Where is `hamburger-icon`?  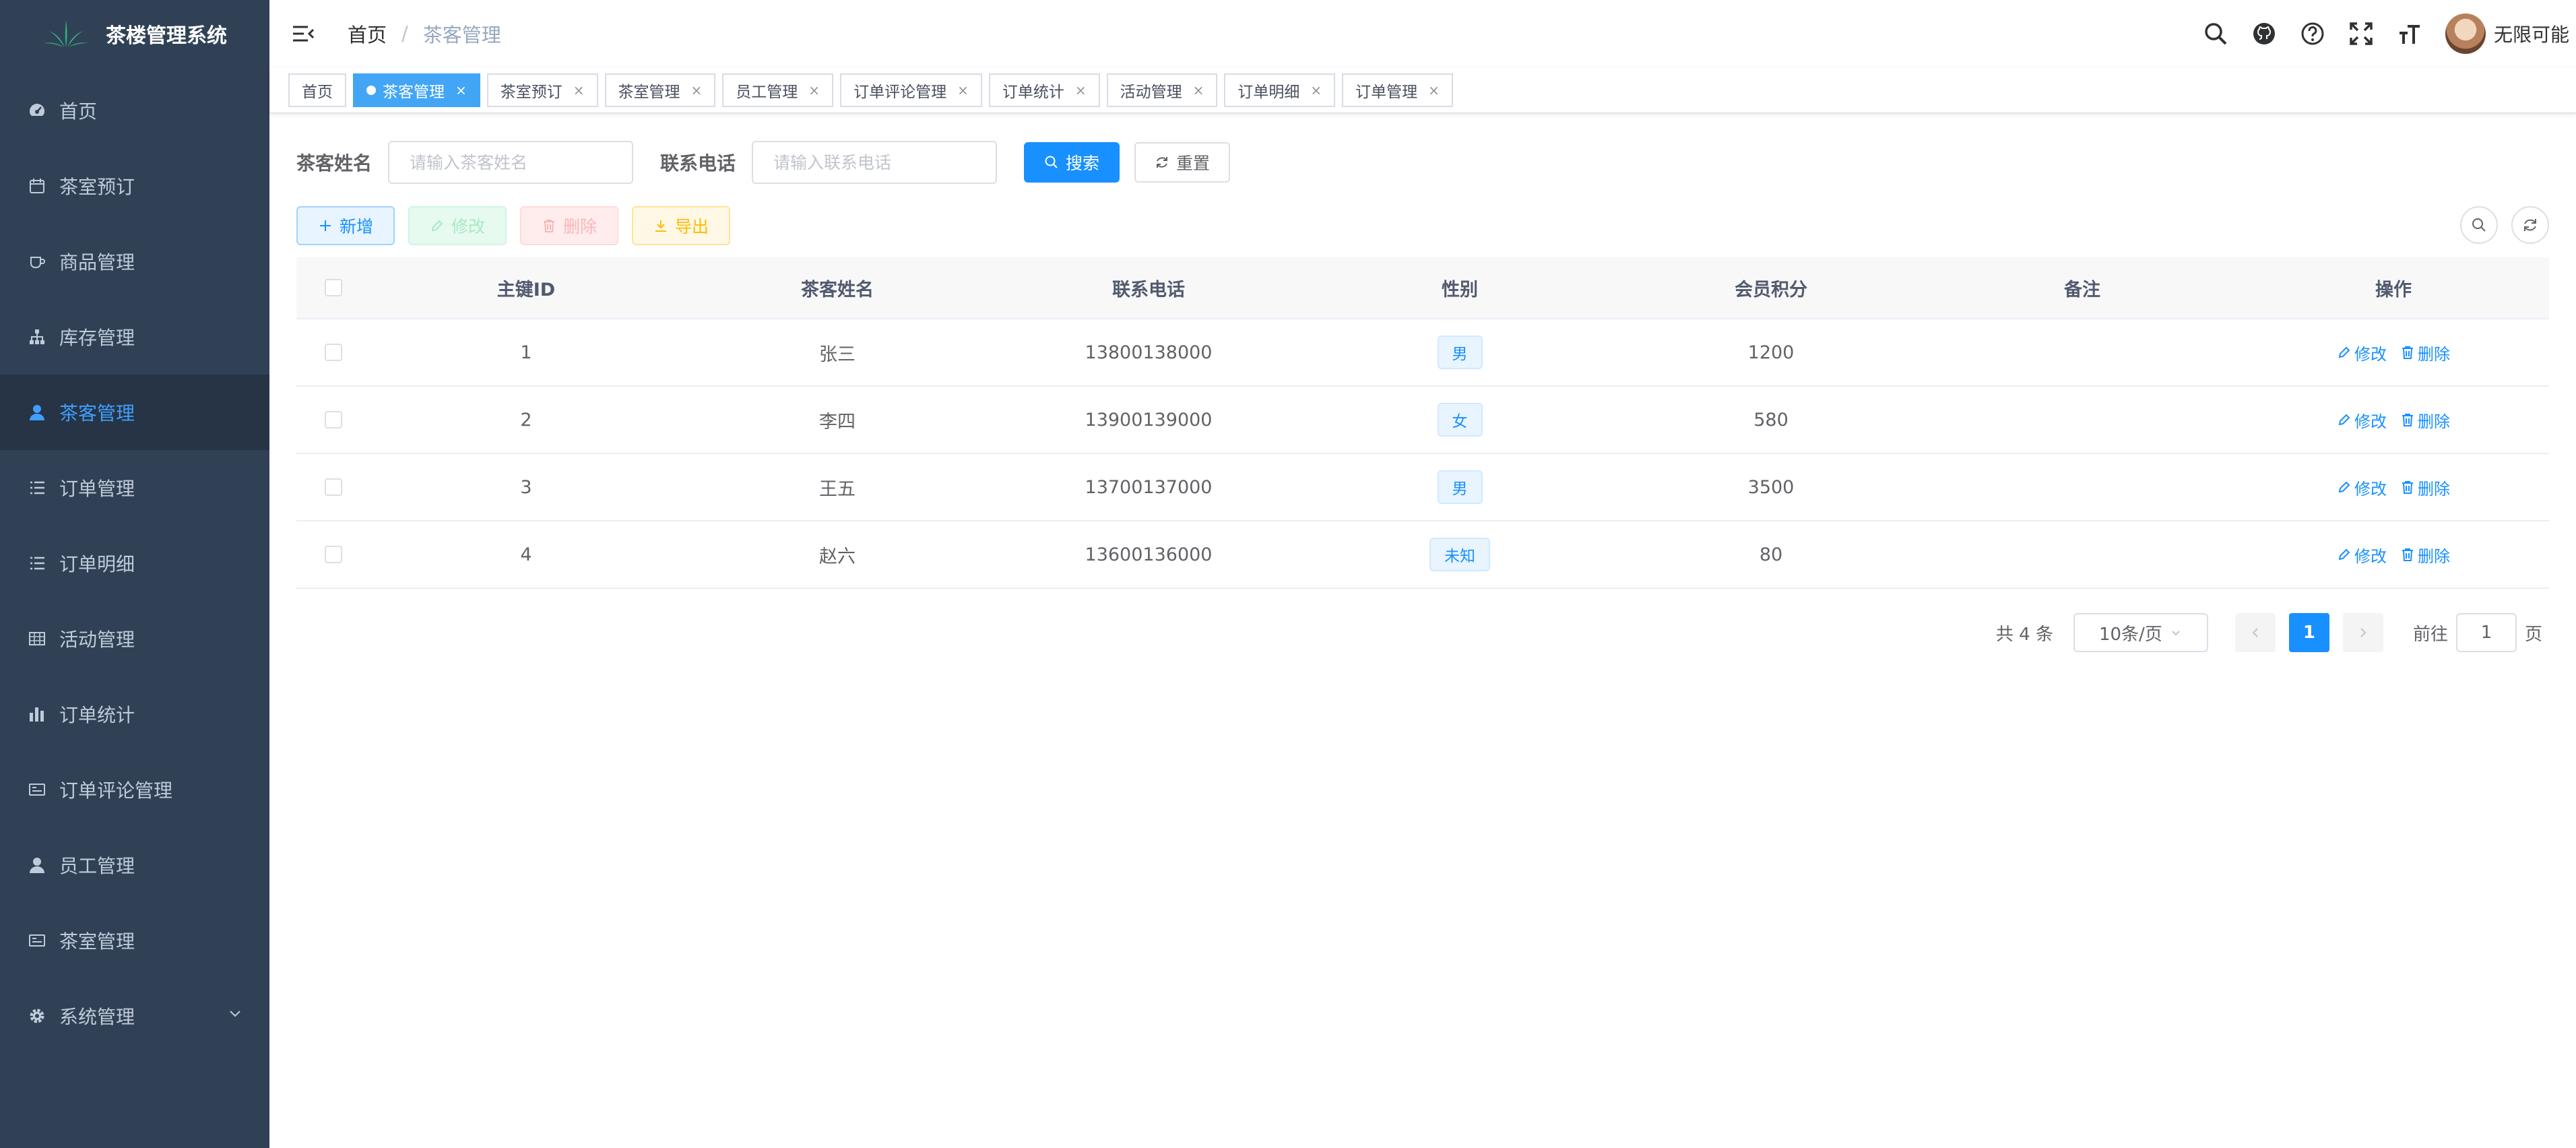 hamburger-icon is located at coordinates (303, 34).